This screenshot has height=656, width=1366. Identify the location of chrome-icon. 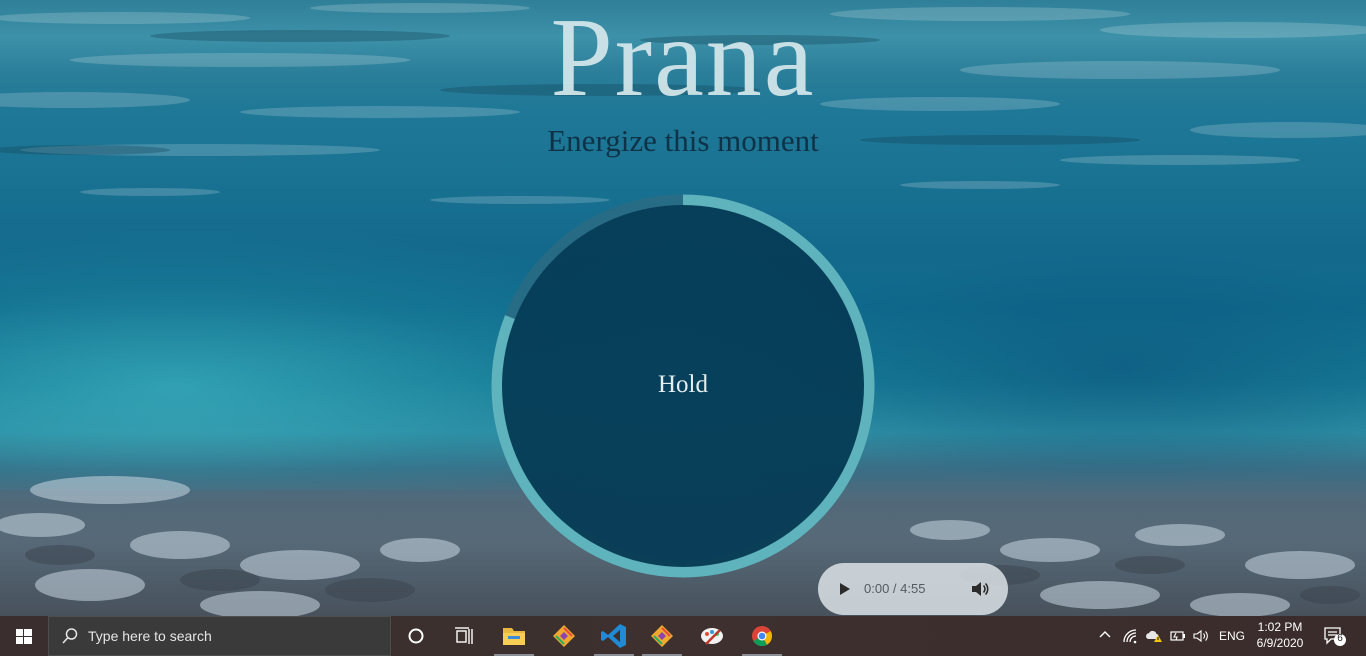
(762, 636).